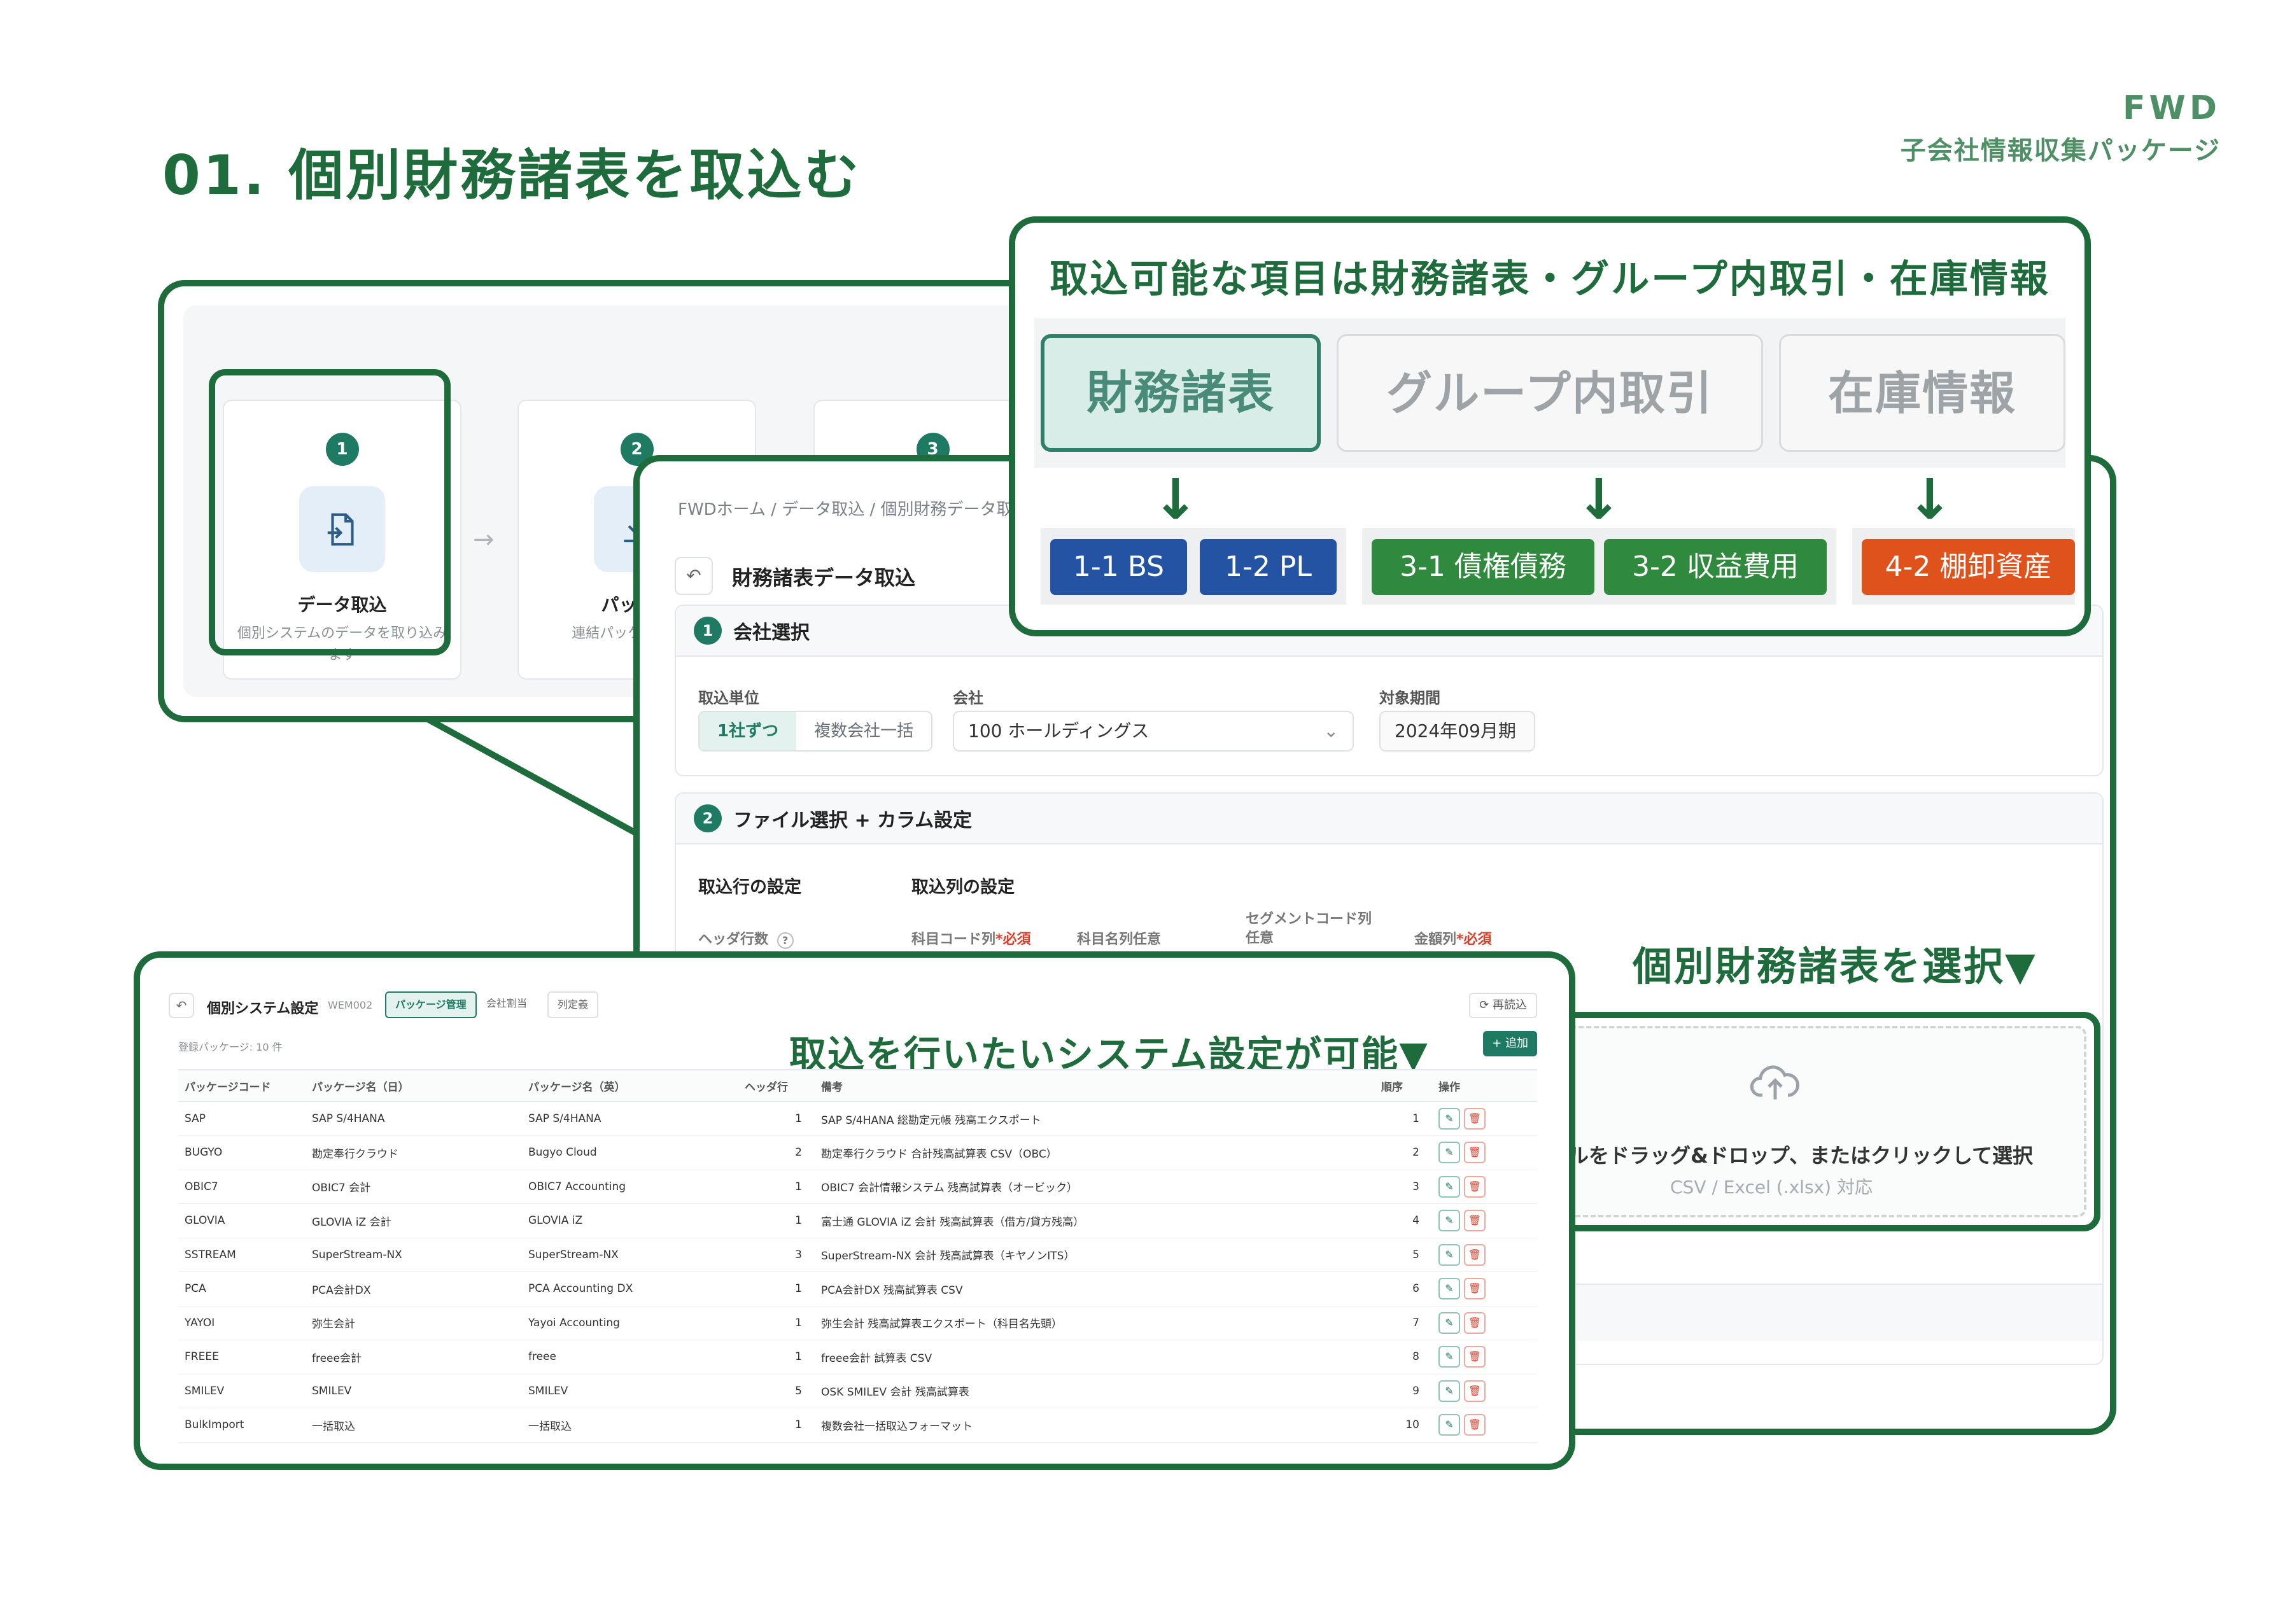  I want to click on chip-bs: 1-1 BS, so click(1118, 567).